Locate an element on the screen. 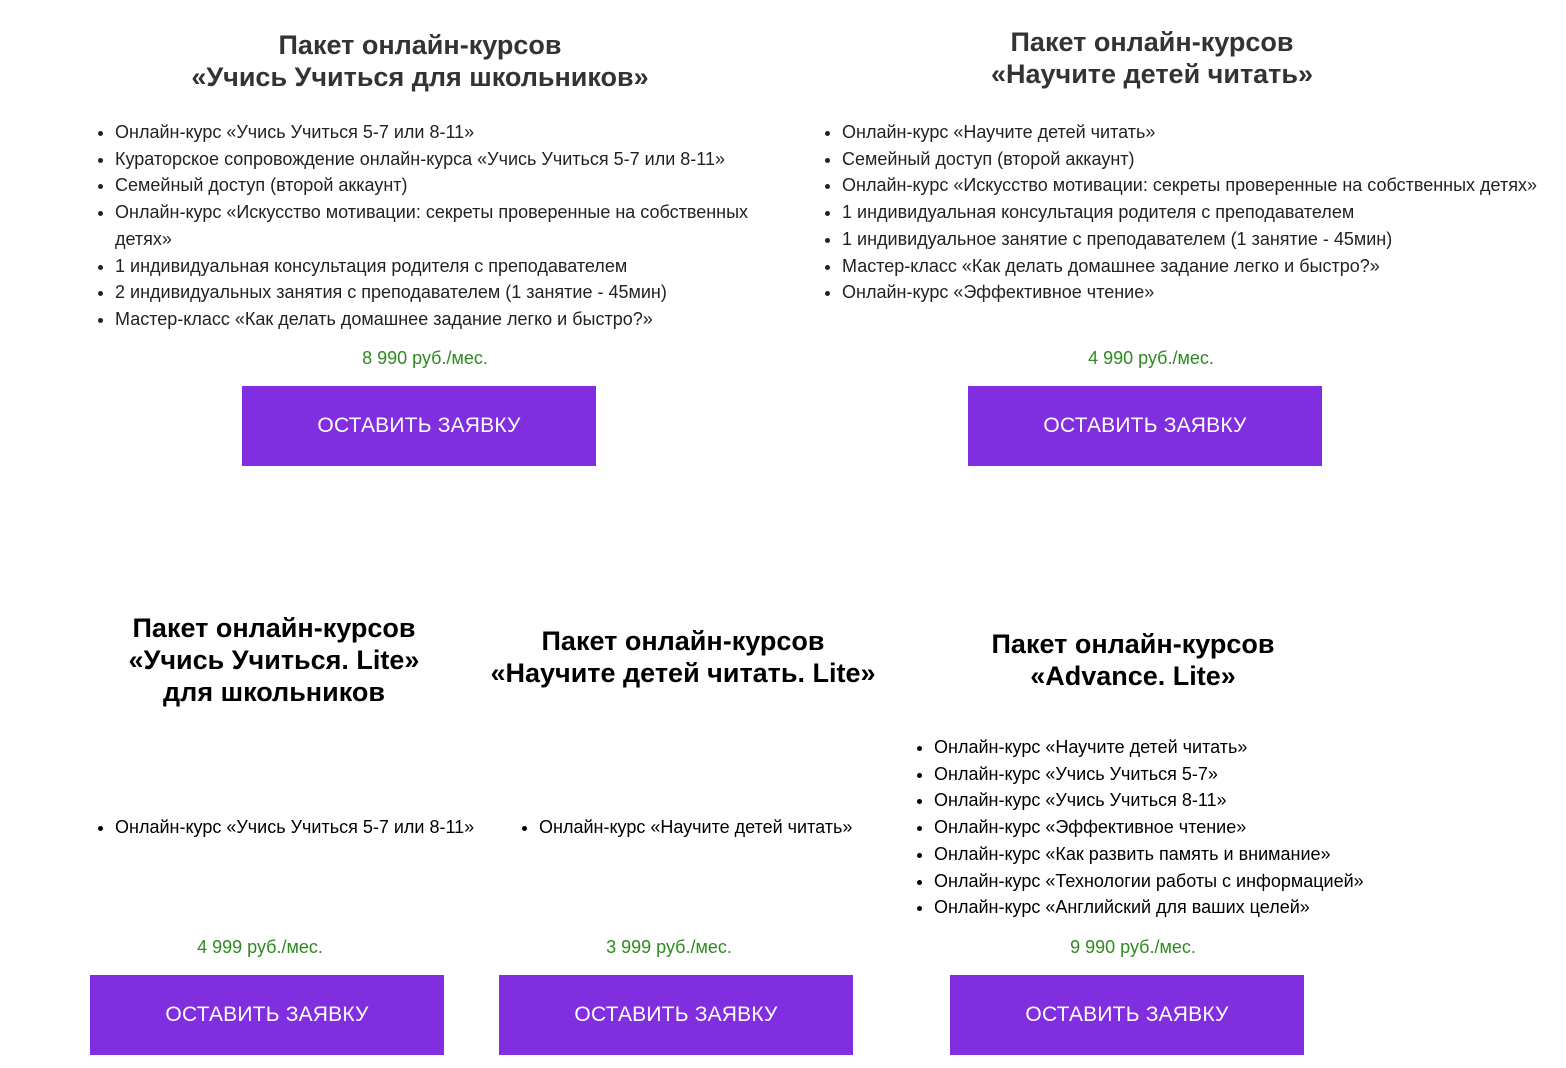 This screenshot has width=1566, height=1068. price-label: 3 999 руб./мес. is located at coordinates (669, 947).